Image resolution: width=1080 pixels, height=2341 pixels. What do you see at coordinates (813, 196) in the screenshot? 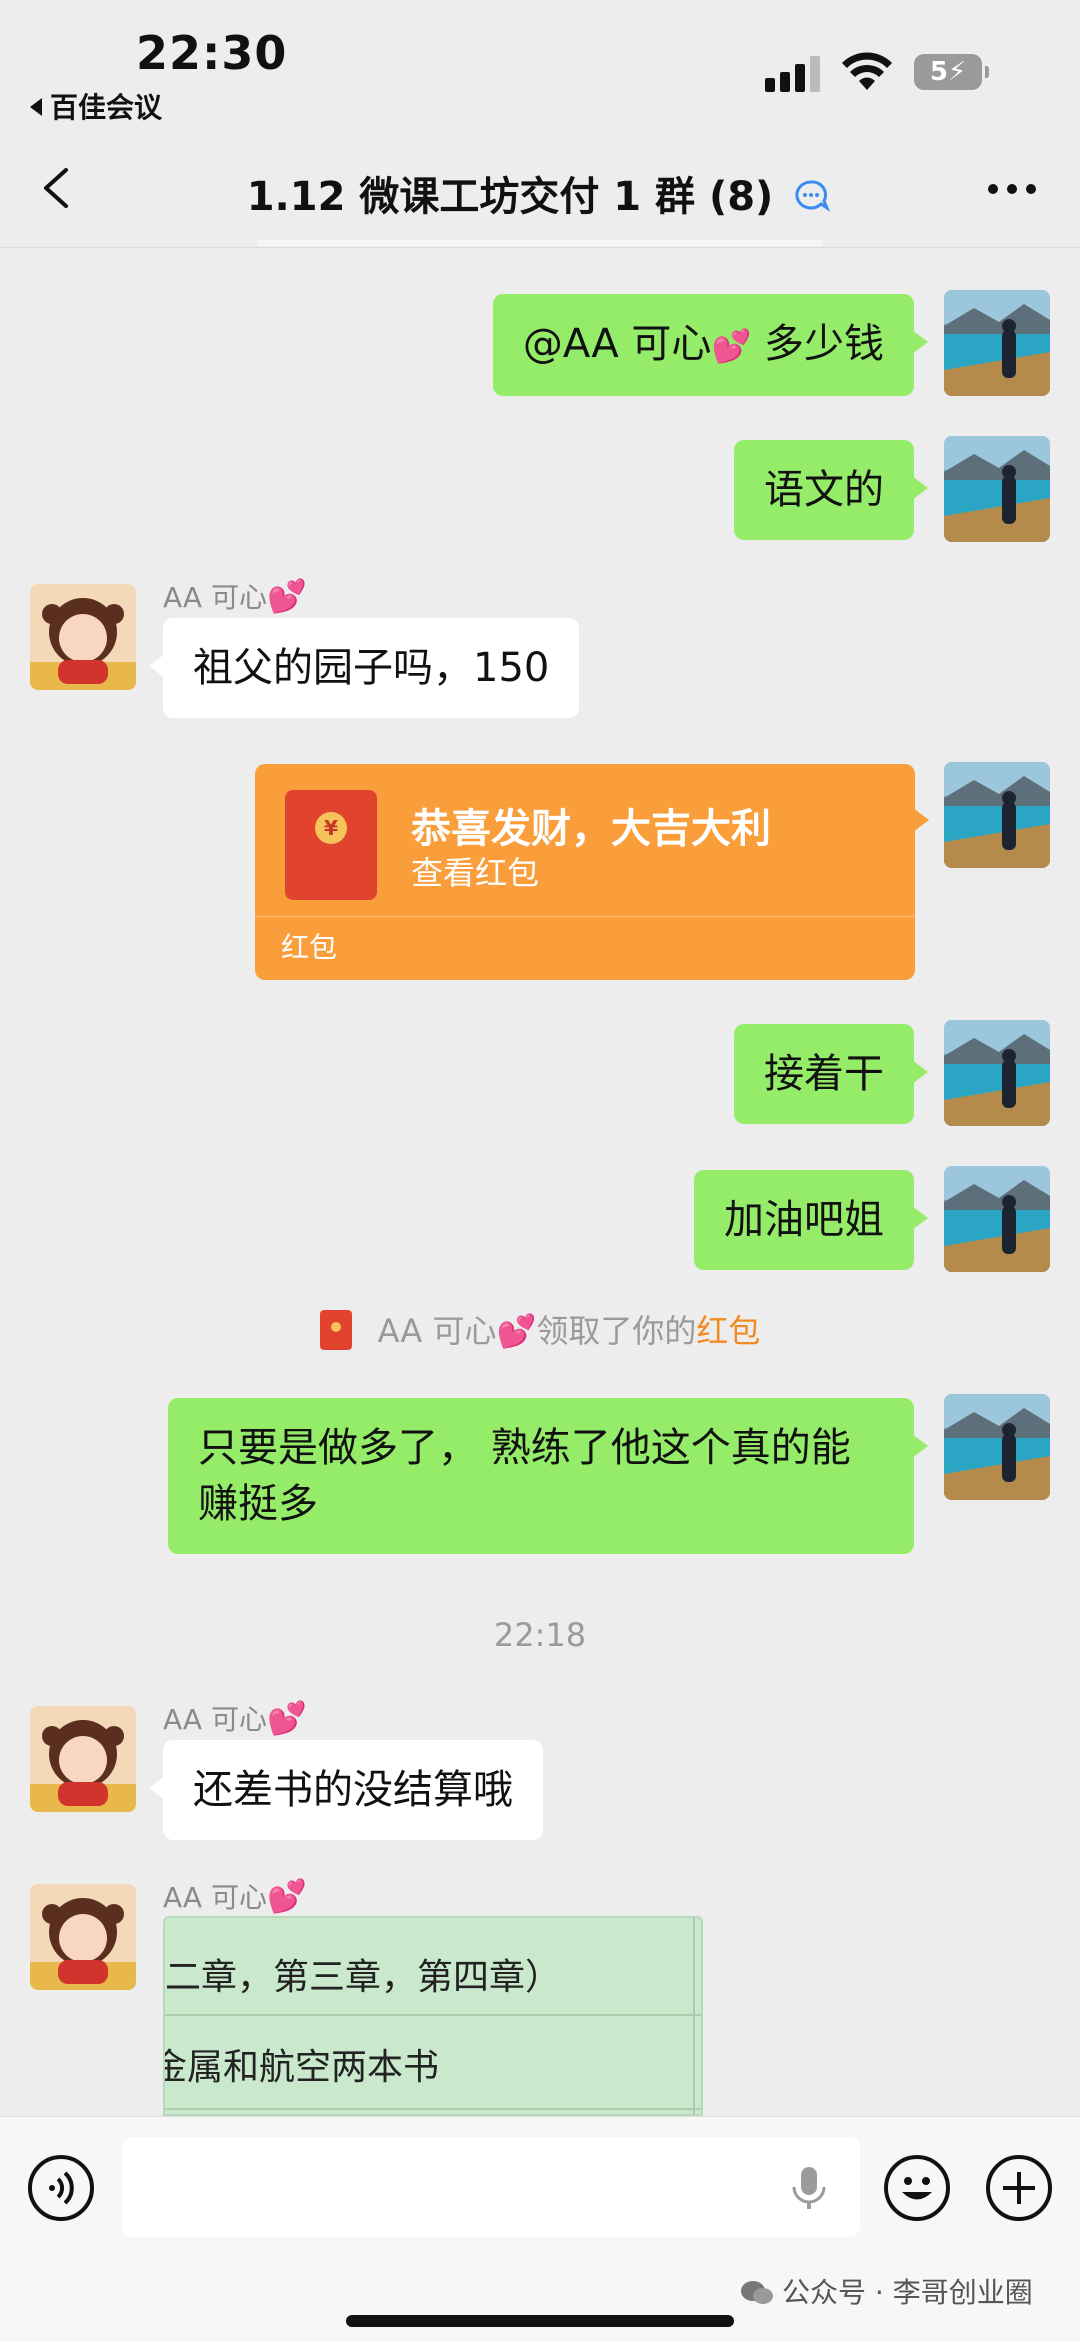
I see `group-badge-icon` at bounding box center [813, 196].